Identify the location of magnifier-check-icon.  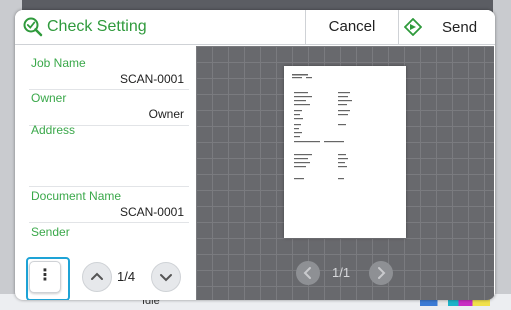
(33, 27).